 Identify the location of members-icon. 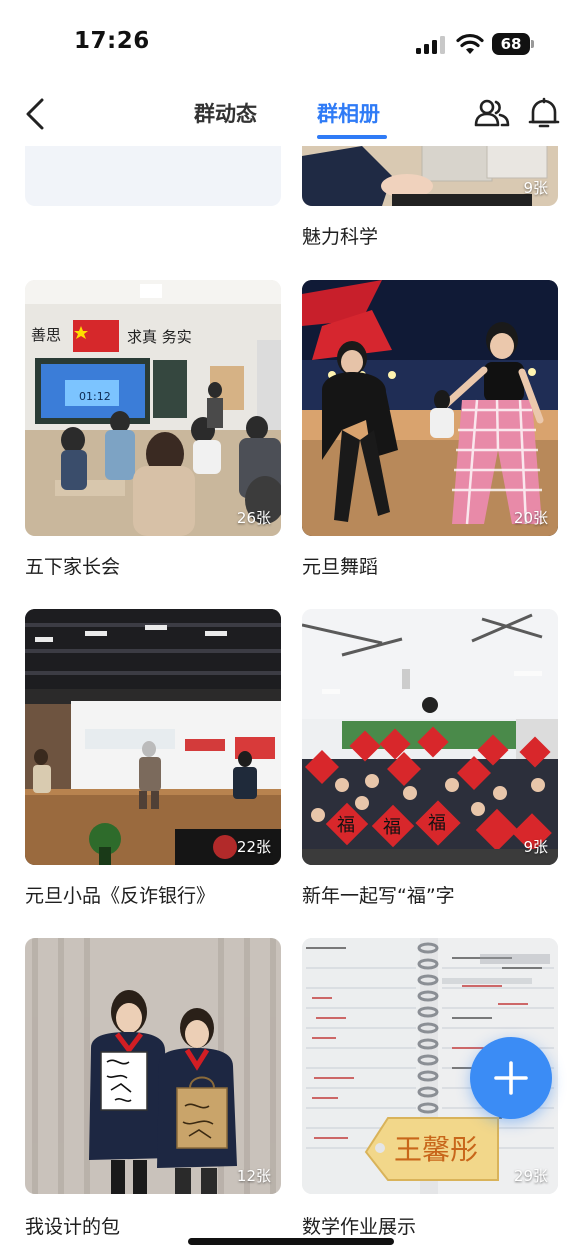
(492, 113).